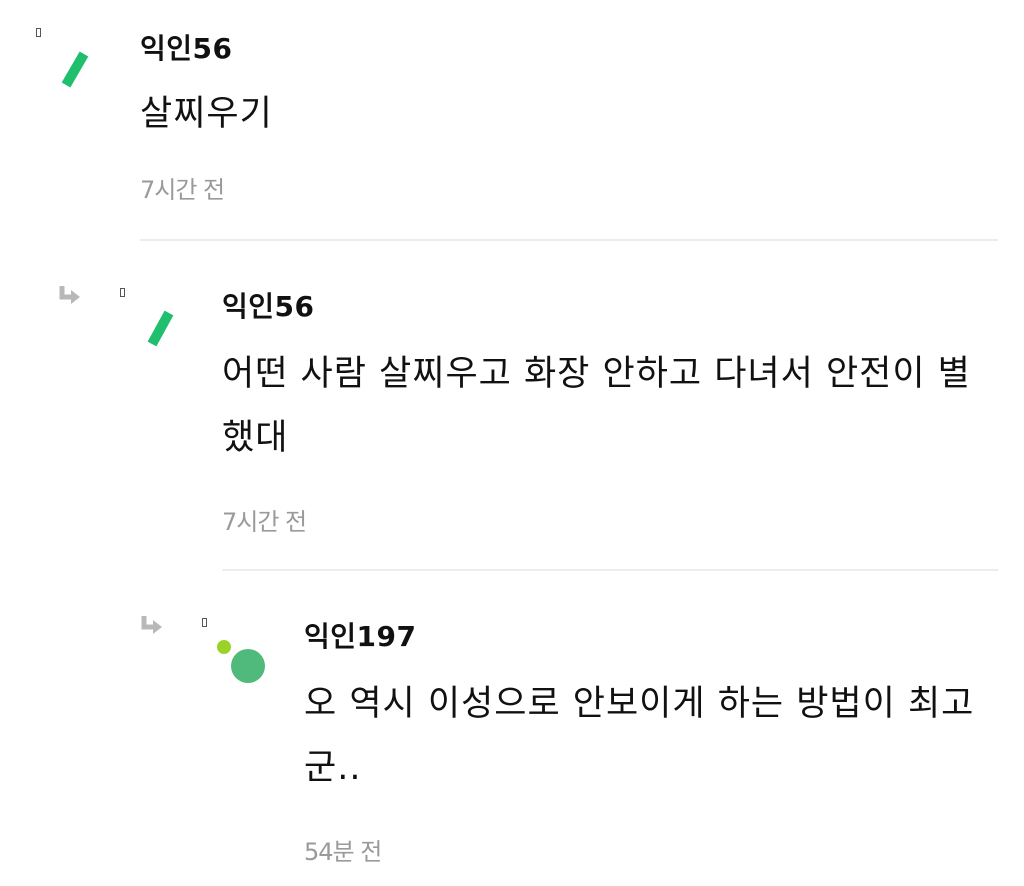 The image size is (1024, 886). Describe the element at coordinates (206, 114) in the screenshot. I see `comment-text: 살찌우기` at that location.